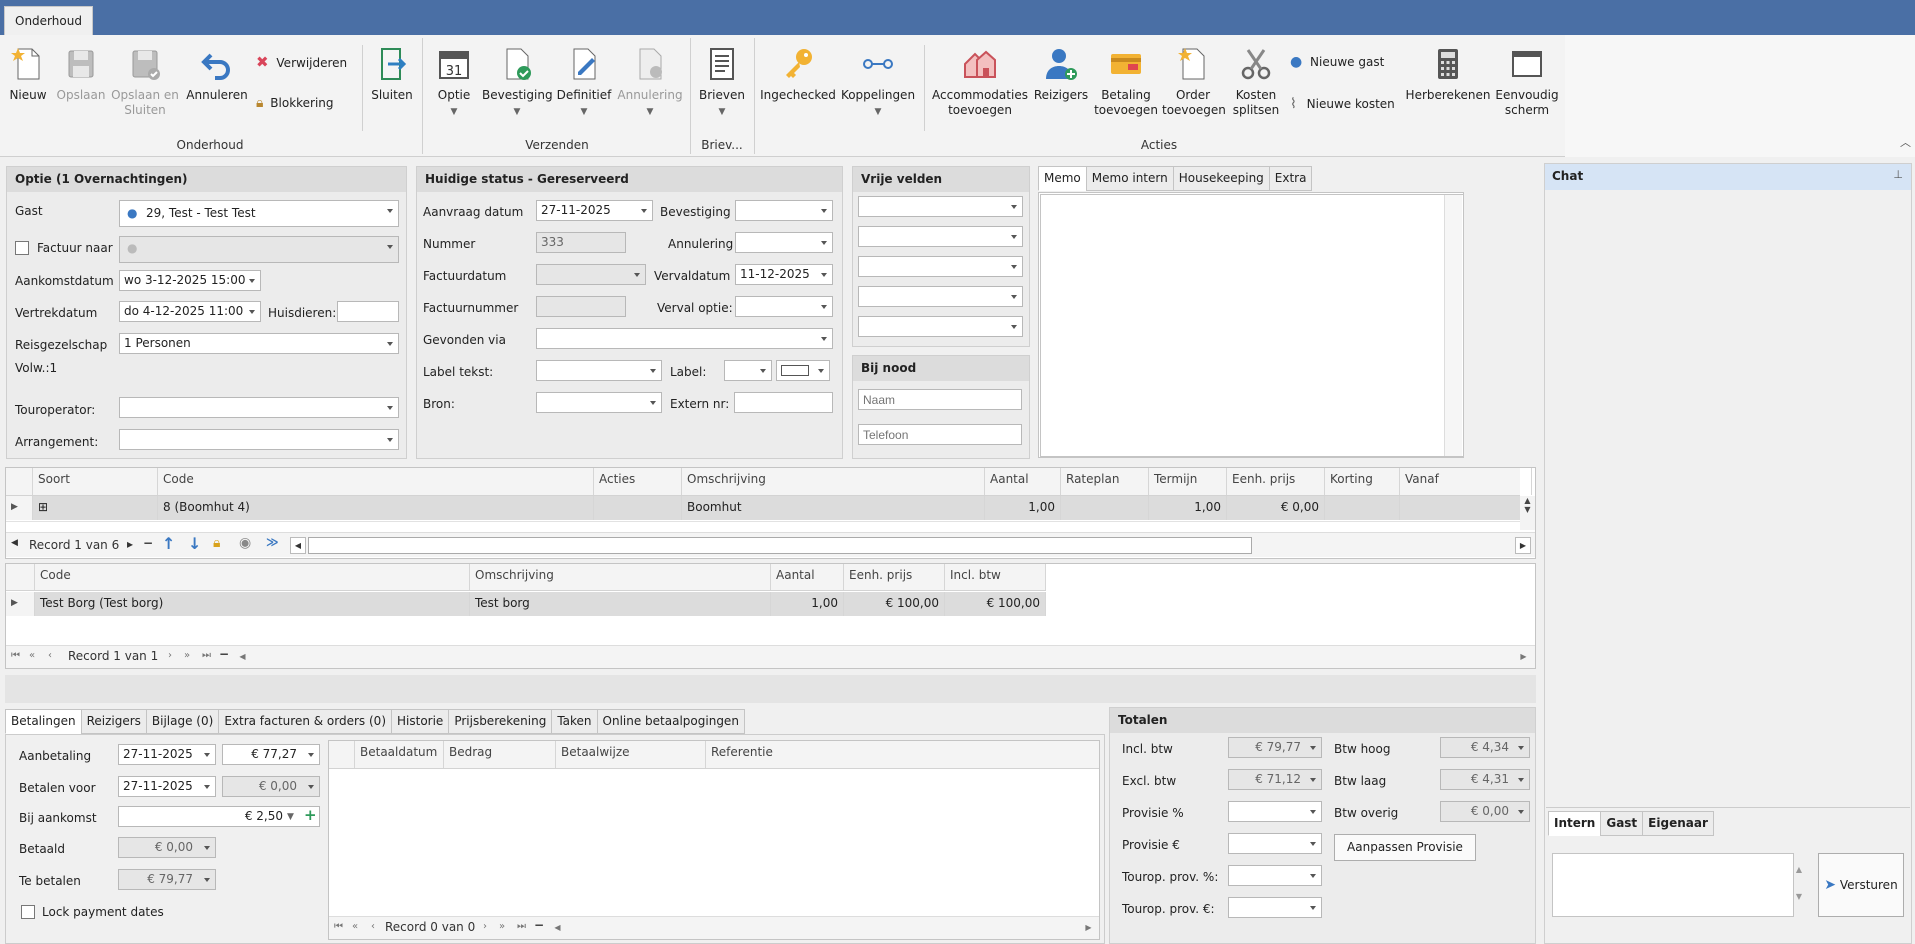 The width and height of the screenshot is (1915, 944). Describe the element at coordinates (1898, 174) in the screenshot. I see `pin-icon: ⊥` at that location.